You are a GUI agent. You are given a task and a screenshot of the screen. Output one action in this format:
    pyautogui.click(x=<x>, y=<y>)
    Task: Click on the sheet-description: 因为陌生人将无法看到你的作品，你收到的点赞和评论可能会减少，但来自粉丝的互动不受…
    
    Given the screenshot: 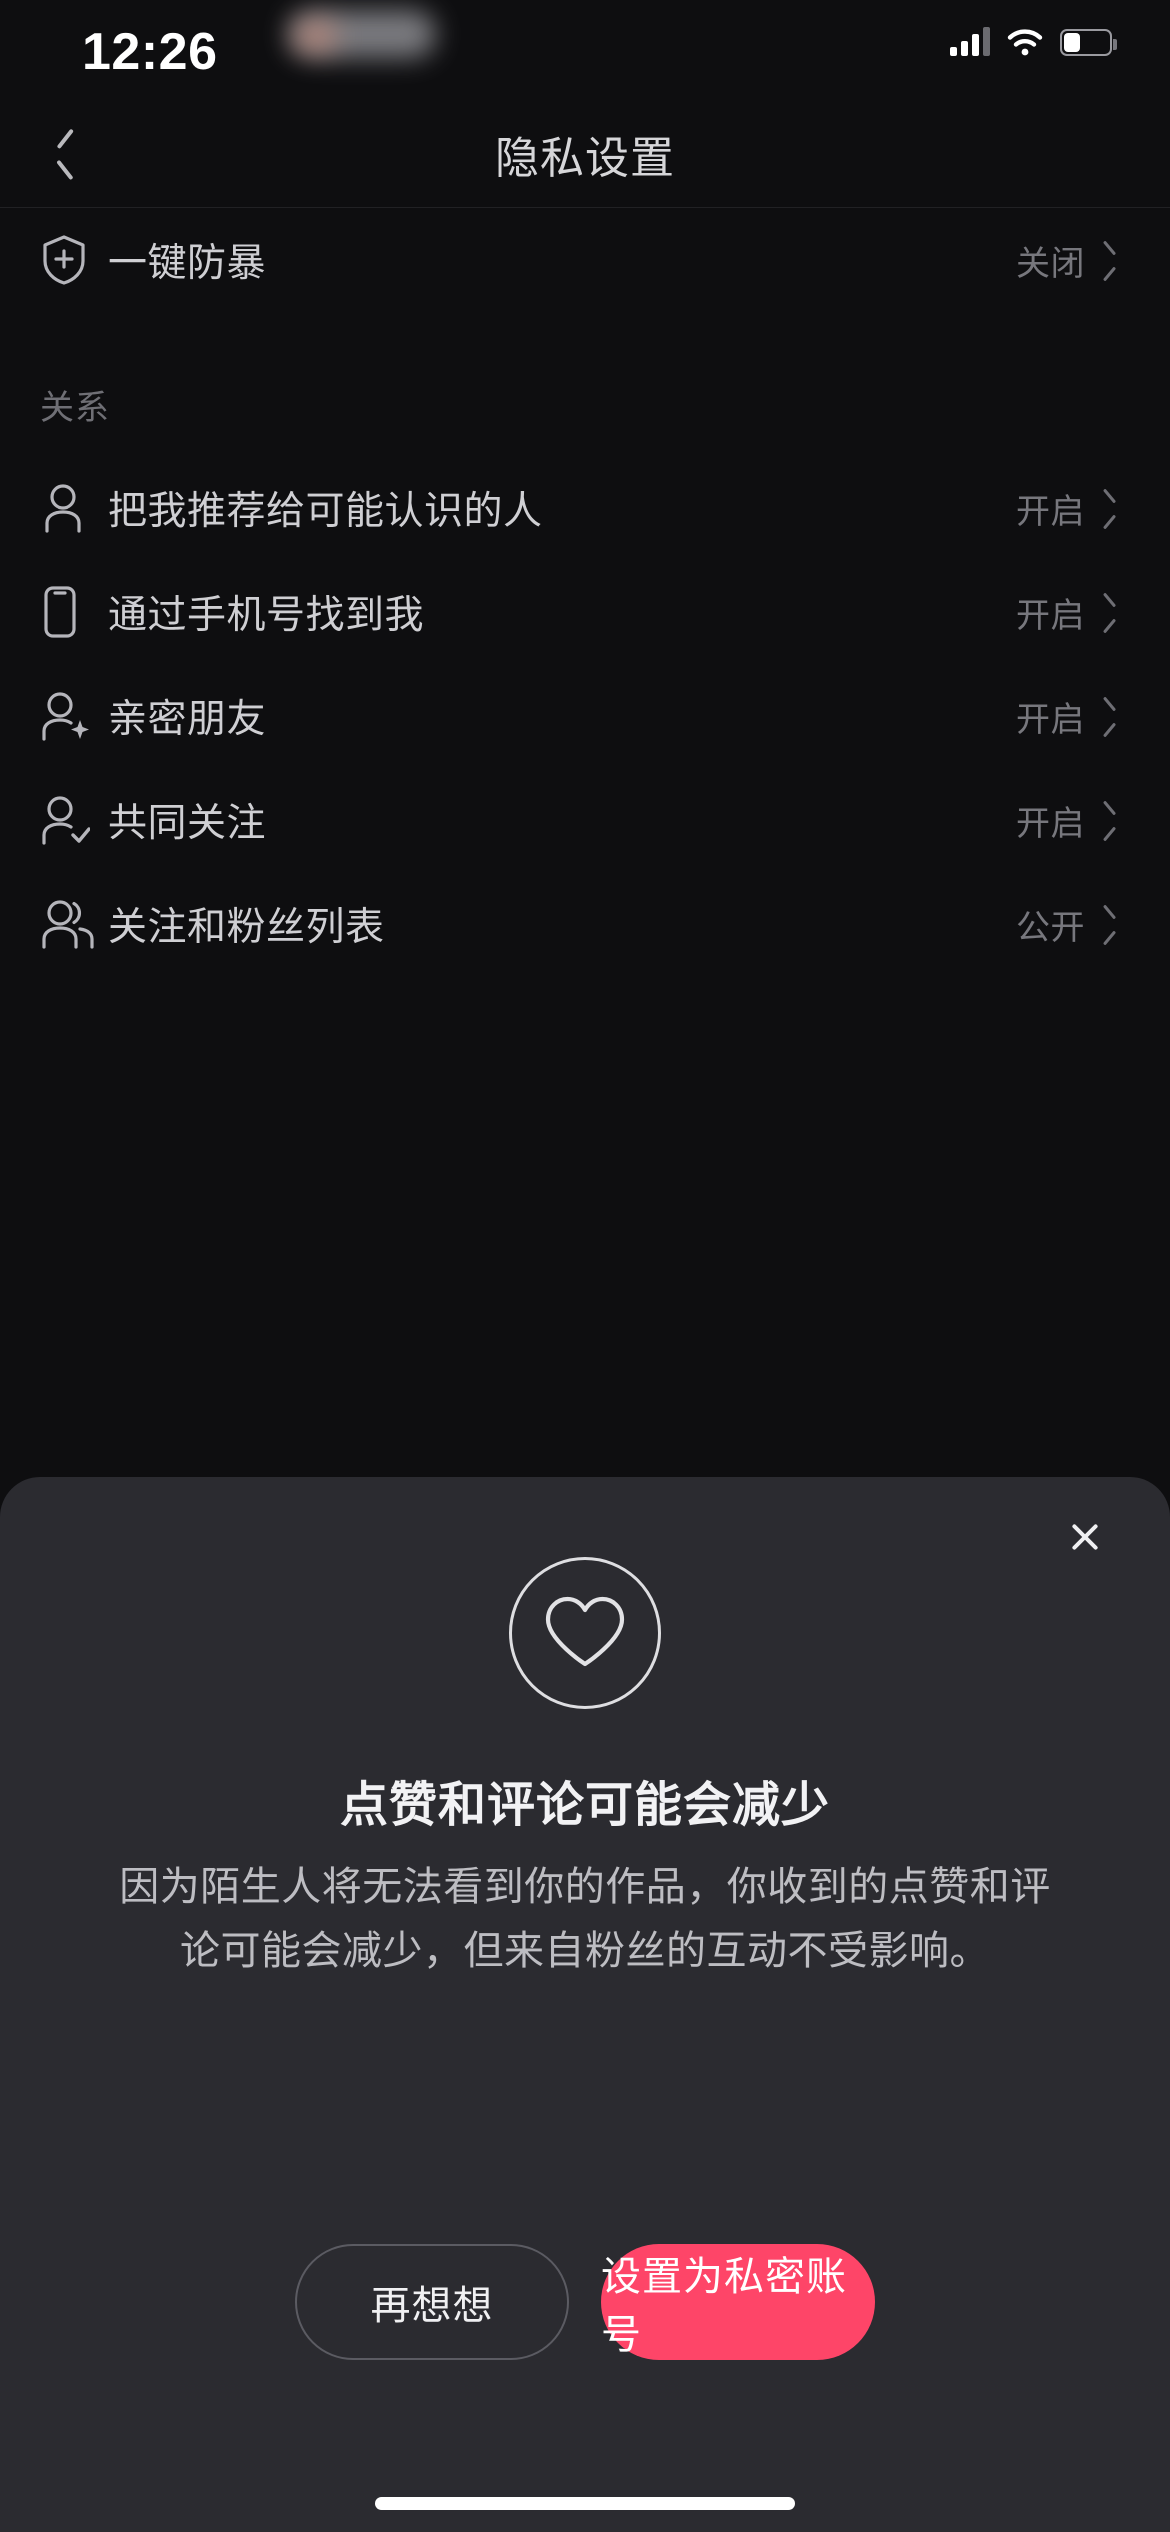 What is the action you would take?
    pyautogui.click(x=585, y=1919)
    